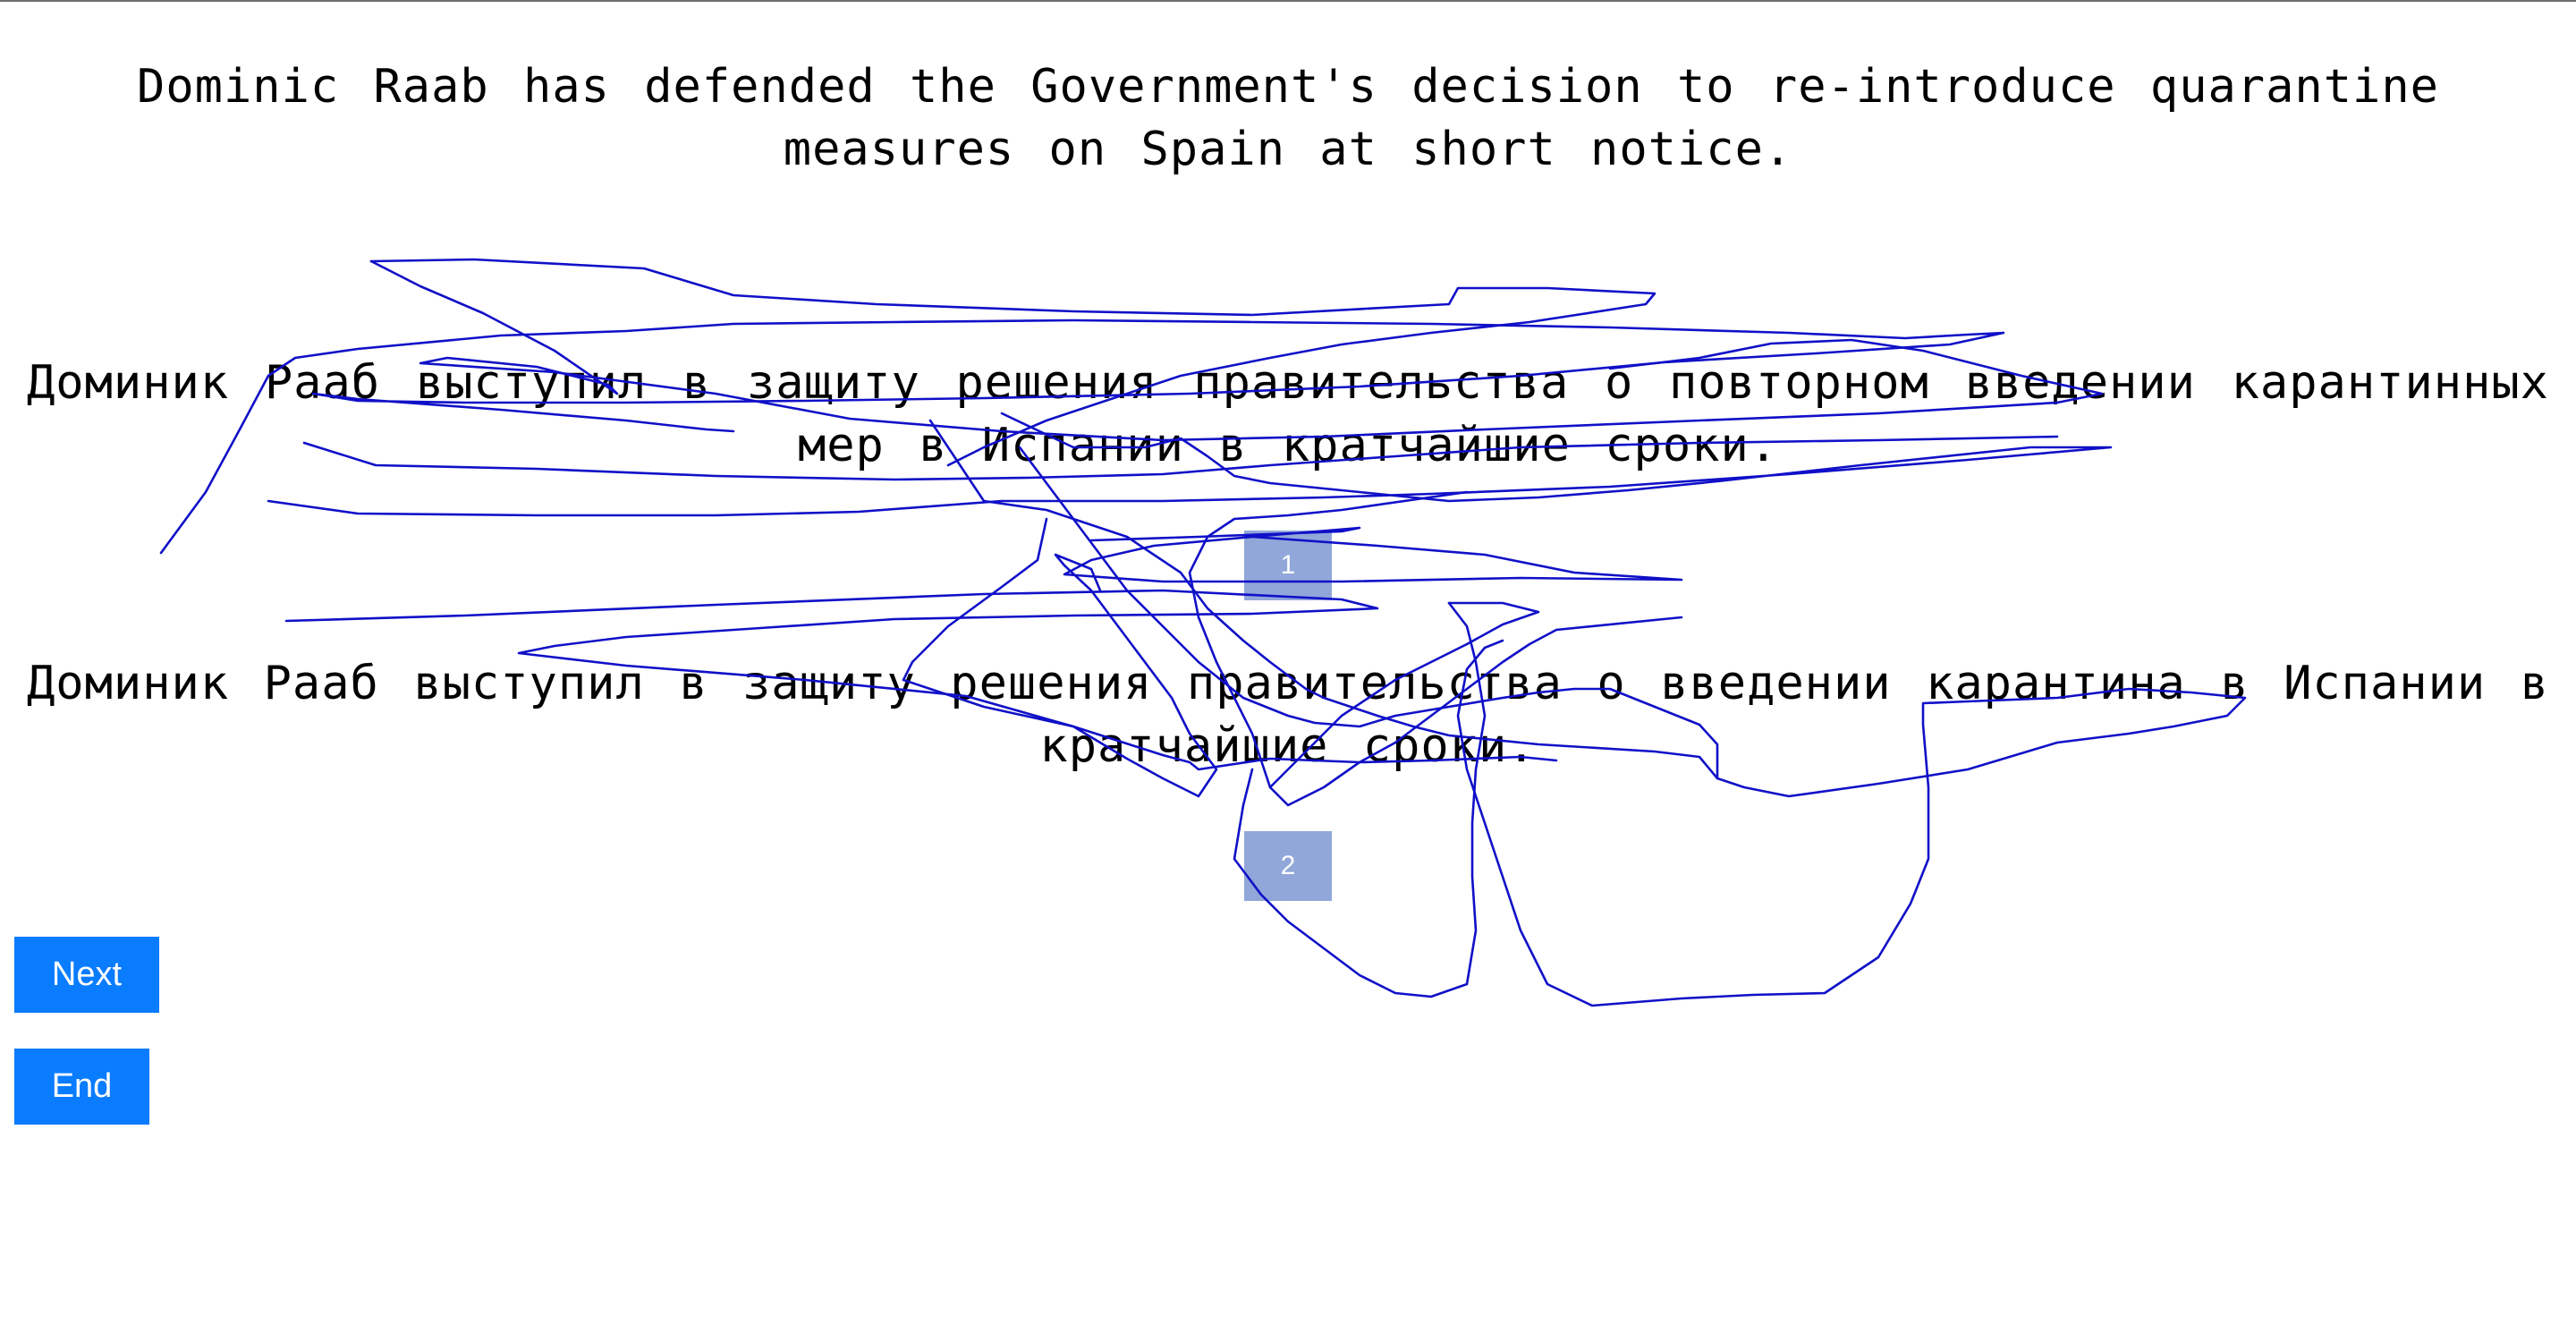  What do you see at coordinates (1373, 555) in the screenshot?
I see `scribble-stroke` at bounding box center [1373, 555].